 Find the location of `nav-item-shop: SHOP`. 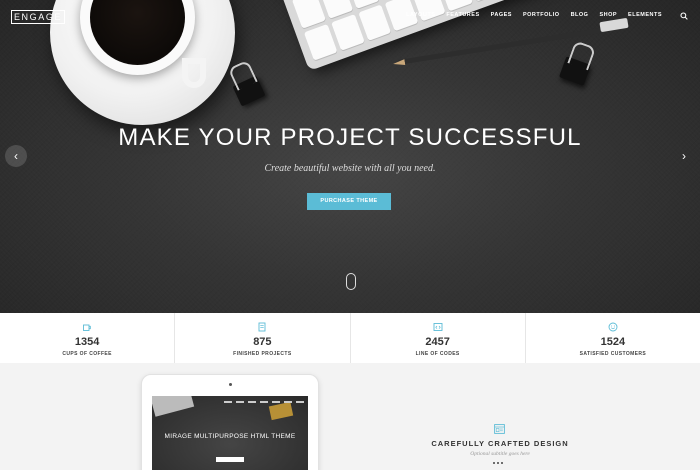

nav-item-shop: SHOP is located at coordinates (608, 15).